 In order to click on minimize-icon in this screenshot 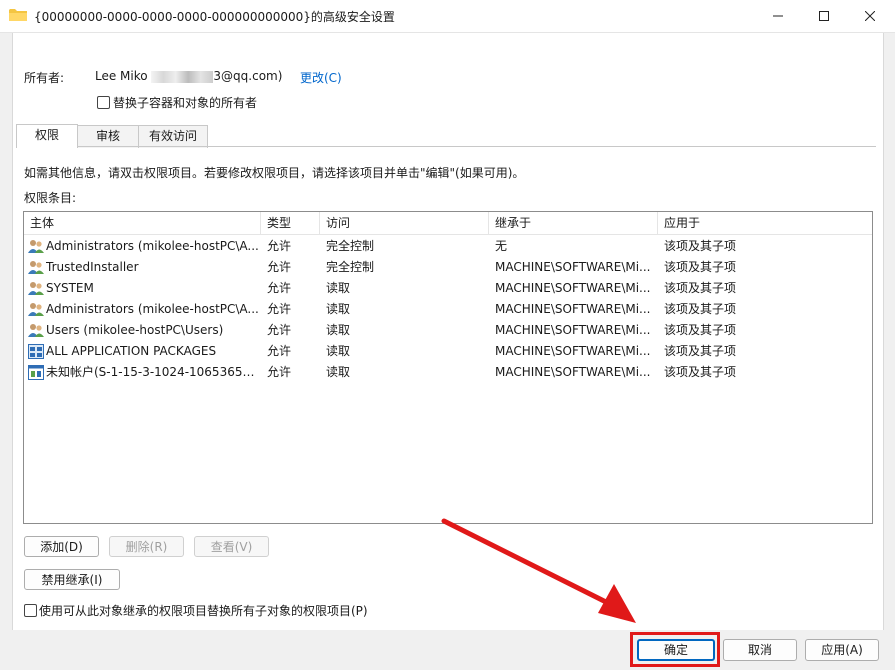, I will do `click(778, 16)`.